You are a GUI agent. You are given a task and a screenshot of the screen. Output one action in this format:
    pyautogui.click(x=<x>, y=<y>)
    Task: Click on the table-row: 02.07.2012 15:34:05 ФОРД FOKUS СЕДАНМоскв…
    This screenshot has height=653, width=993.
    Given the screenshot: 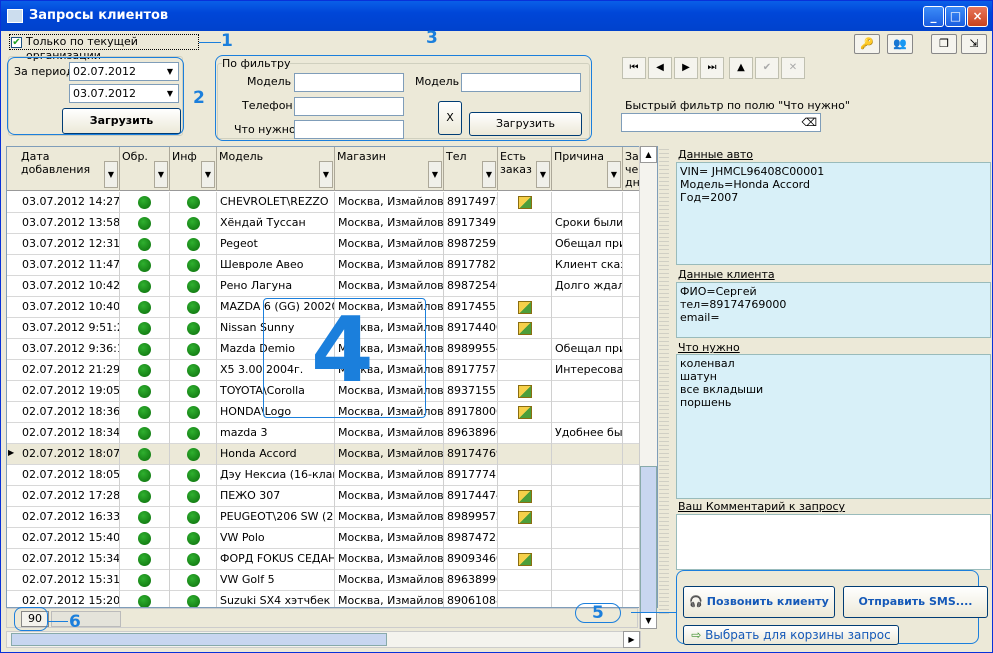 What is the action you would take?
    pyautogui.click(x=332, y=559)
    